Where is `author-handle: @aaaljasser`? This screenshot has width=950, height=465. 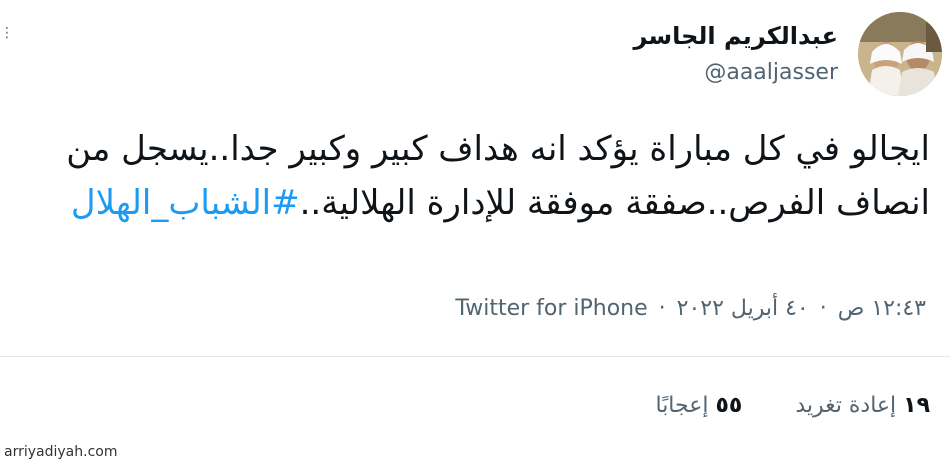 author-handle: @aaaljasser is located at coordinates (771, 72).